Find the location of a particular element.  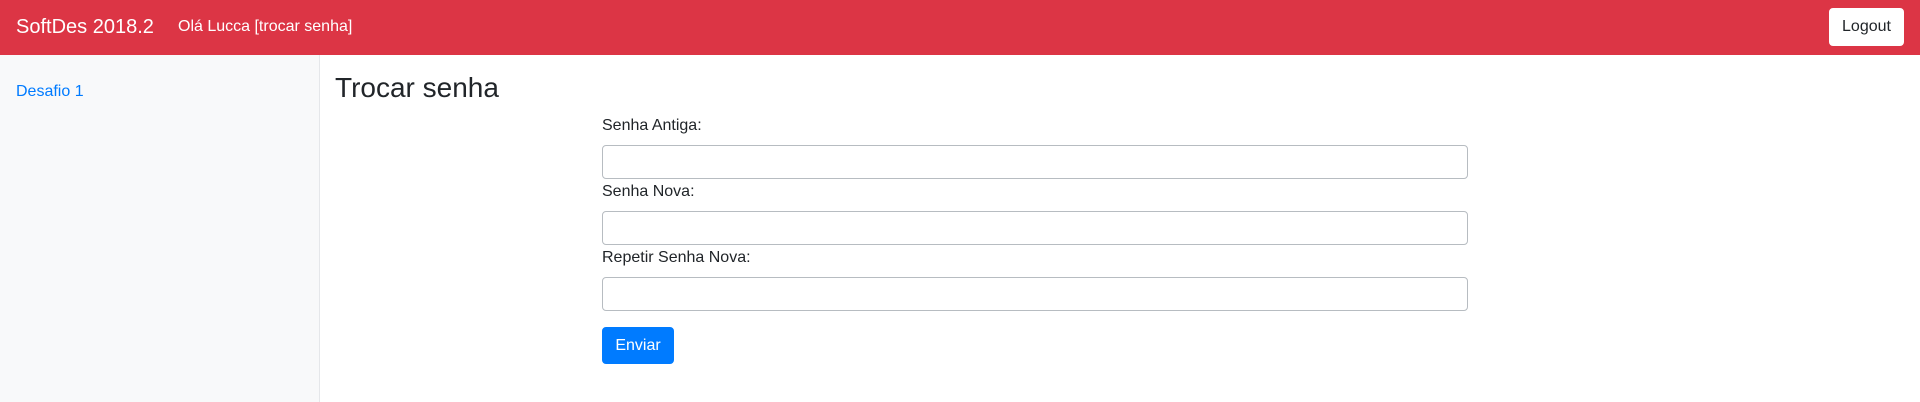

logout-button: Logout is located at coordinates (1866, 27).